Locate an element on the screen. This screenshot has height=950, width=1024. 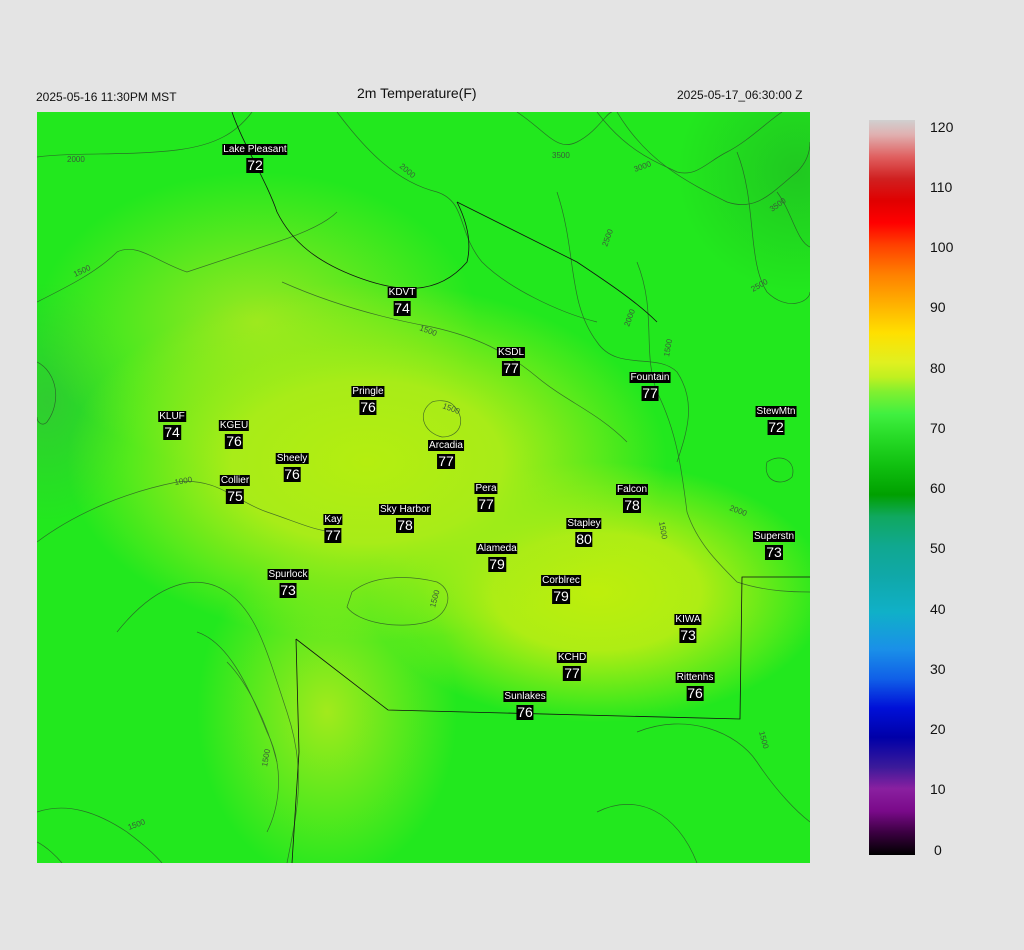
contour-label: 3000 is located at coordinates (643, 166).